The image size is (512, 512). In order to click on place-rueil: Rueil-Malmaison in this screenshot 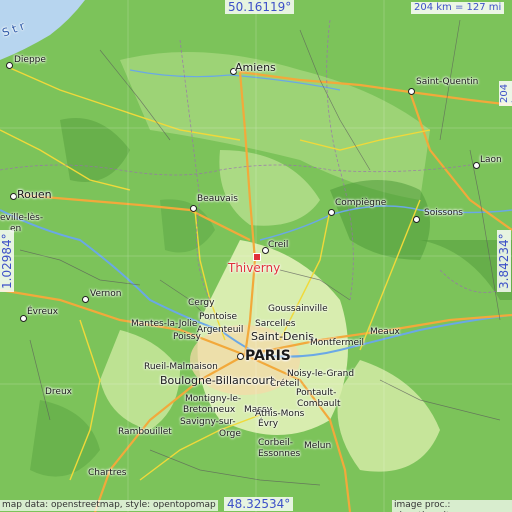, I will do `click(181, 367)`.